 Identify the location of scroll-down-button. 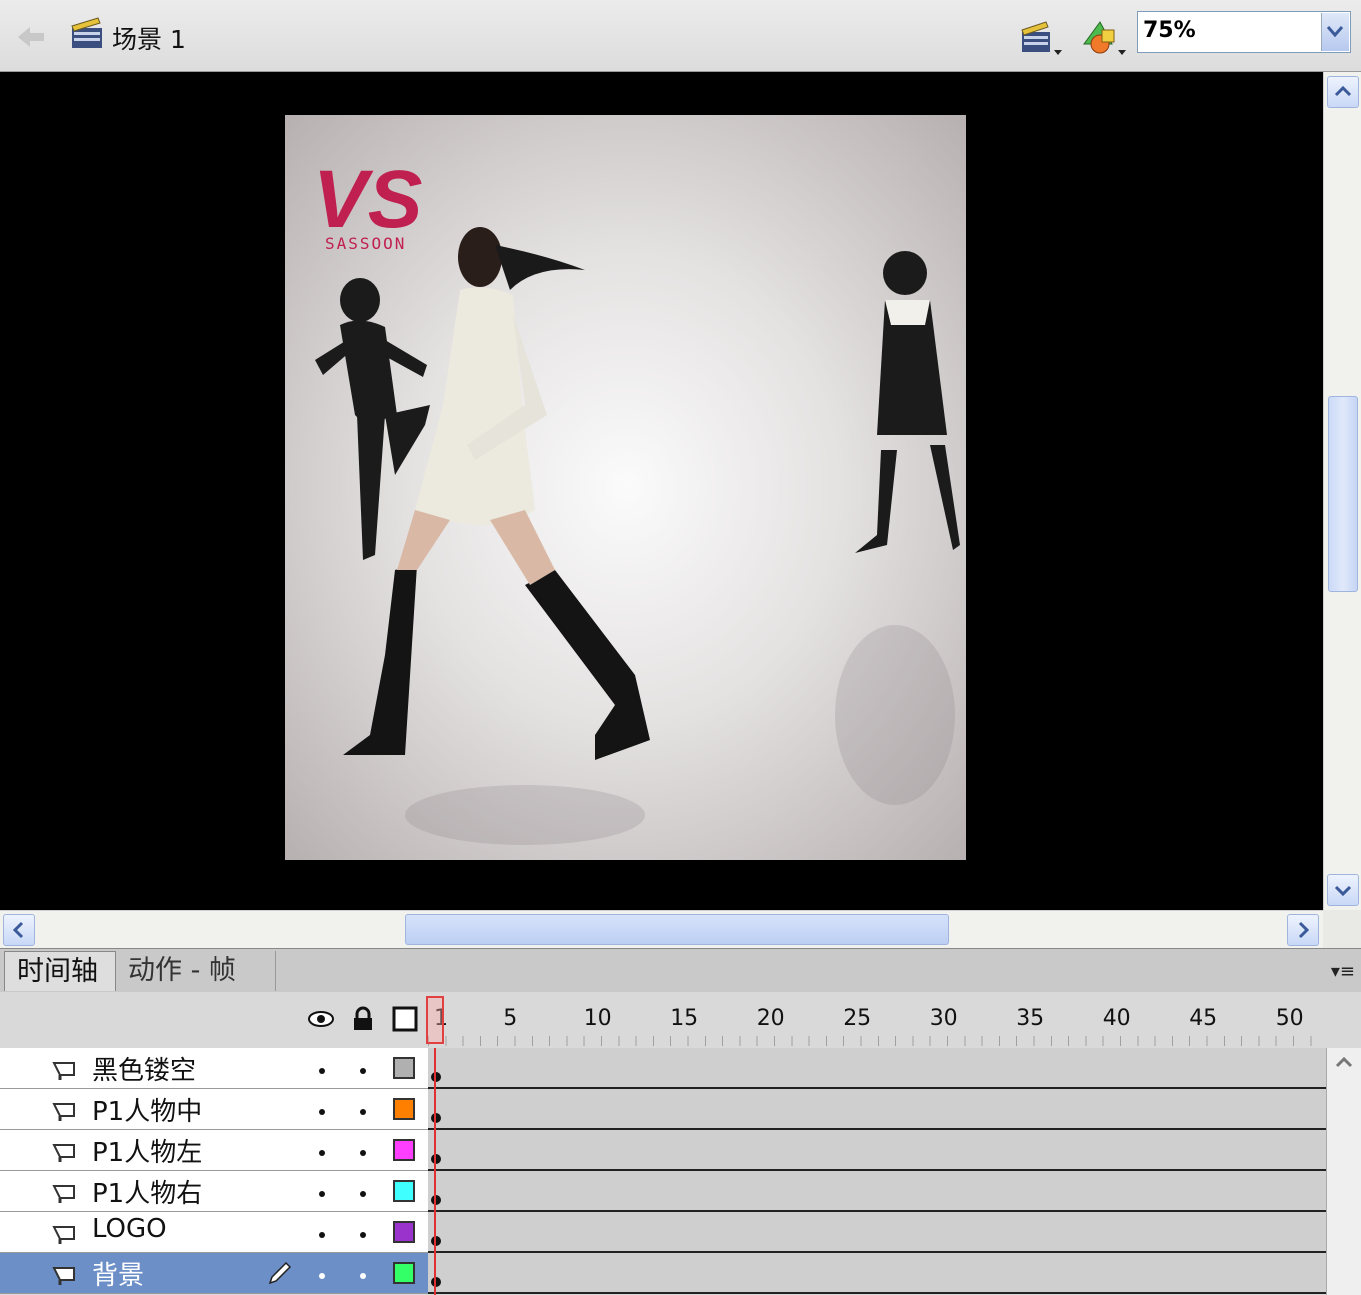
(1343, 890).